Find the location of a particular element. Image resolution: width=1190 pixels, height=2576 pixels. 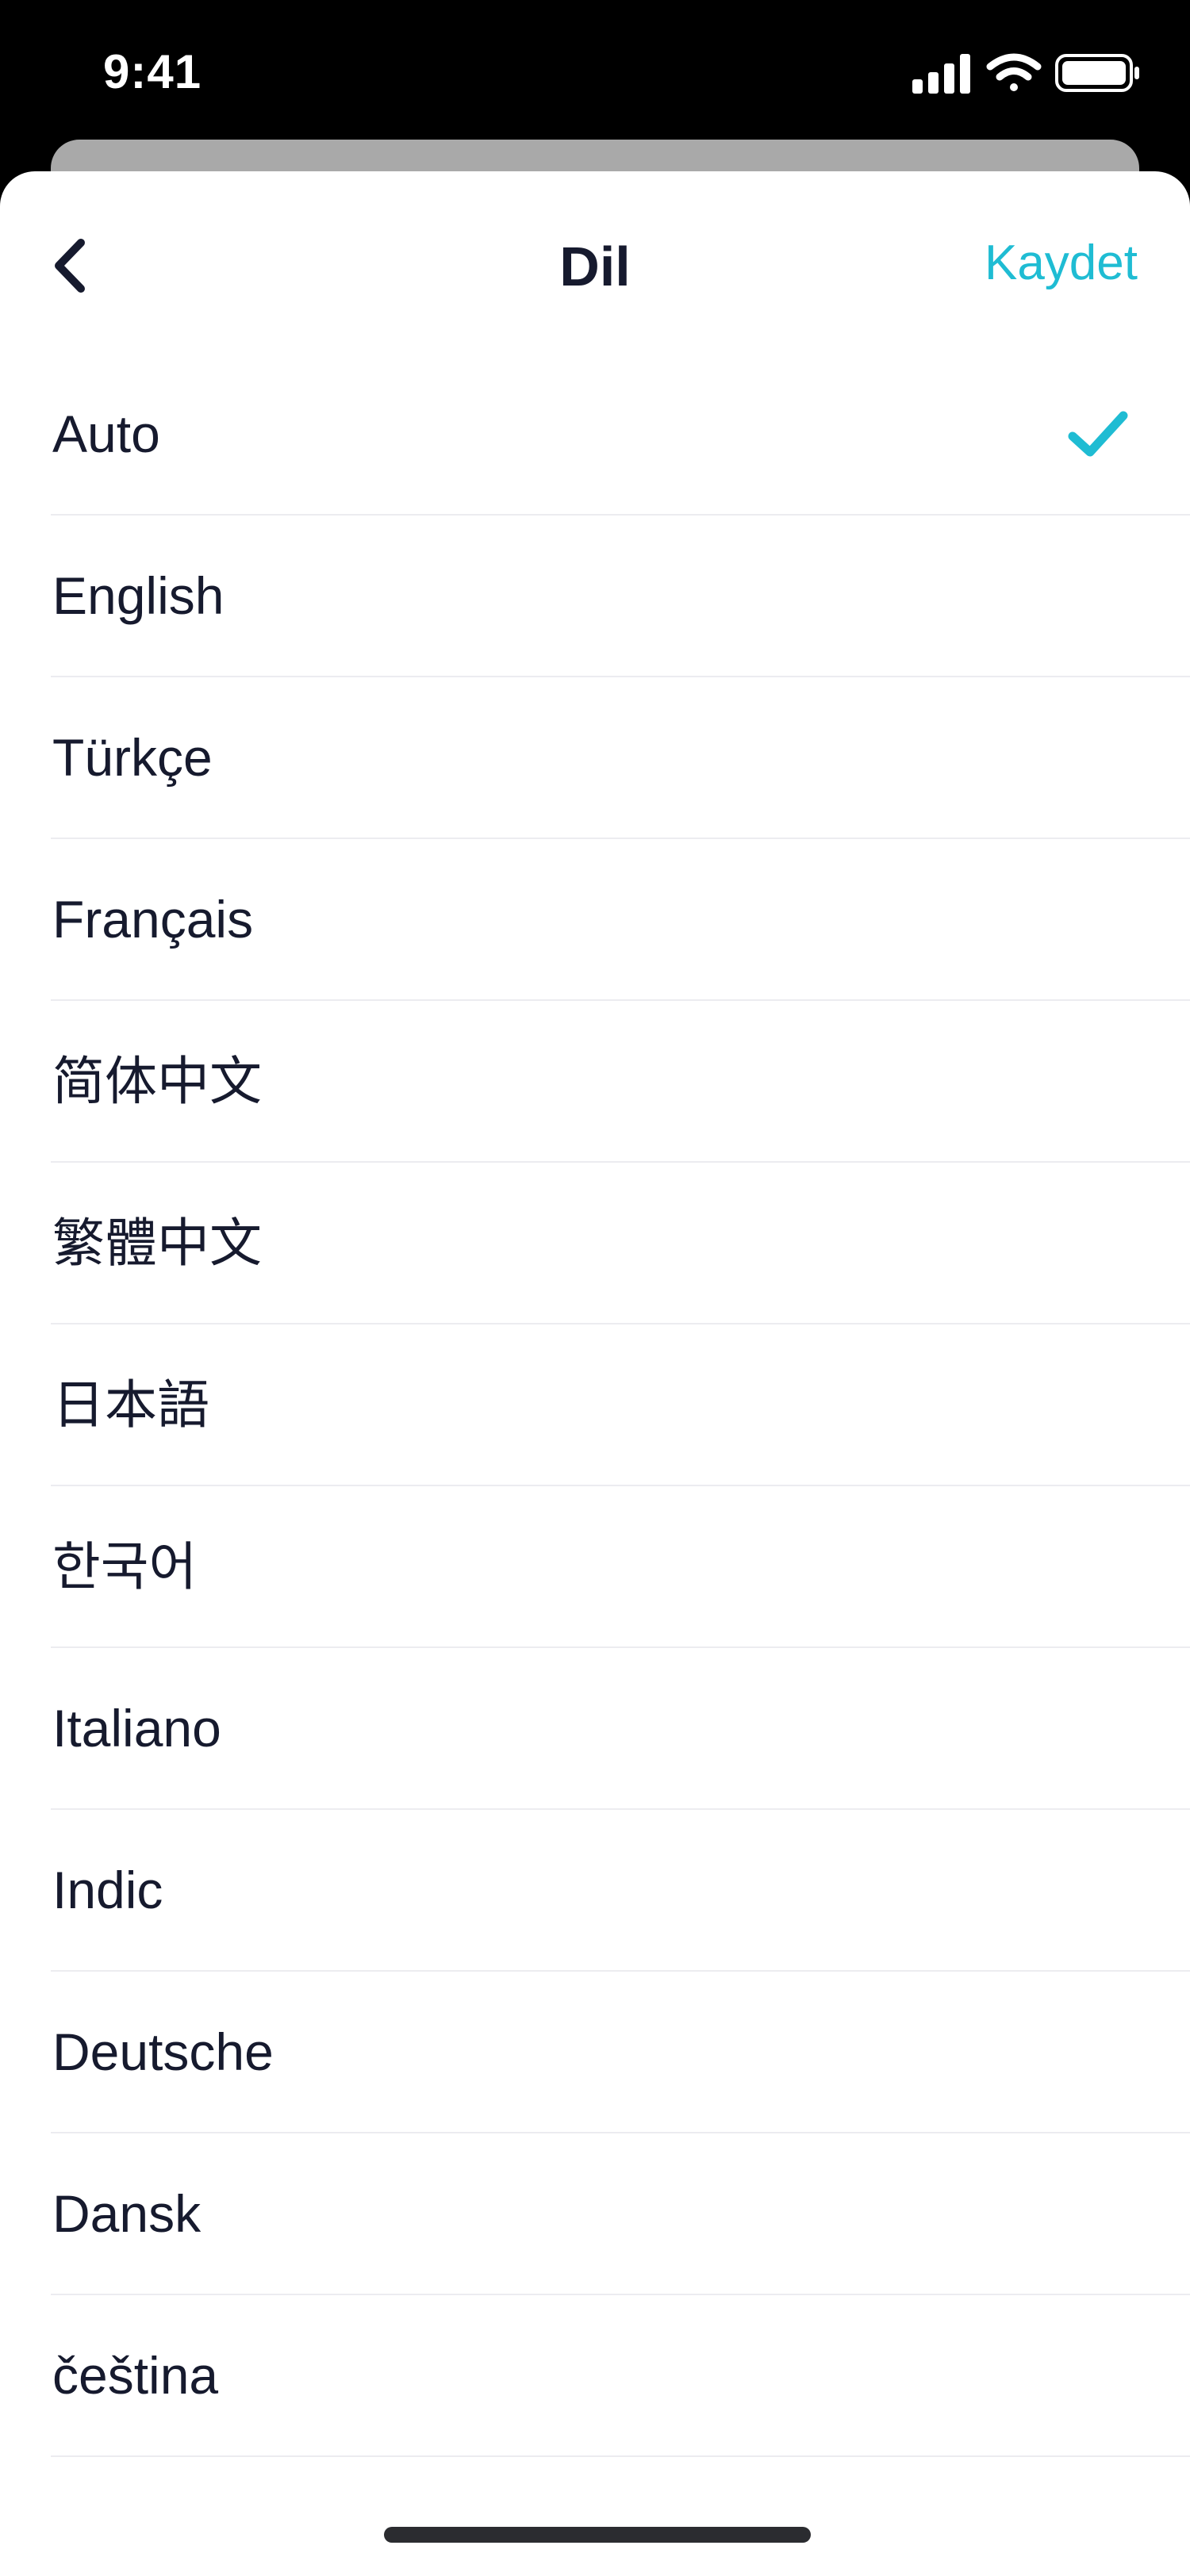

language-label: 한국어 is located at coordinates (125, 1566).